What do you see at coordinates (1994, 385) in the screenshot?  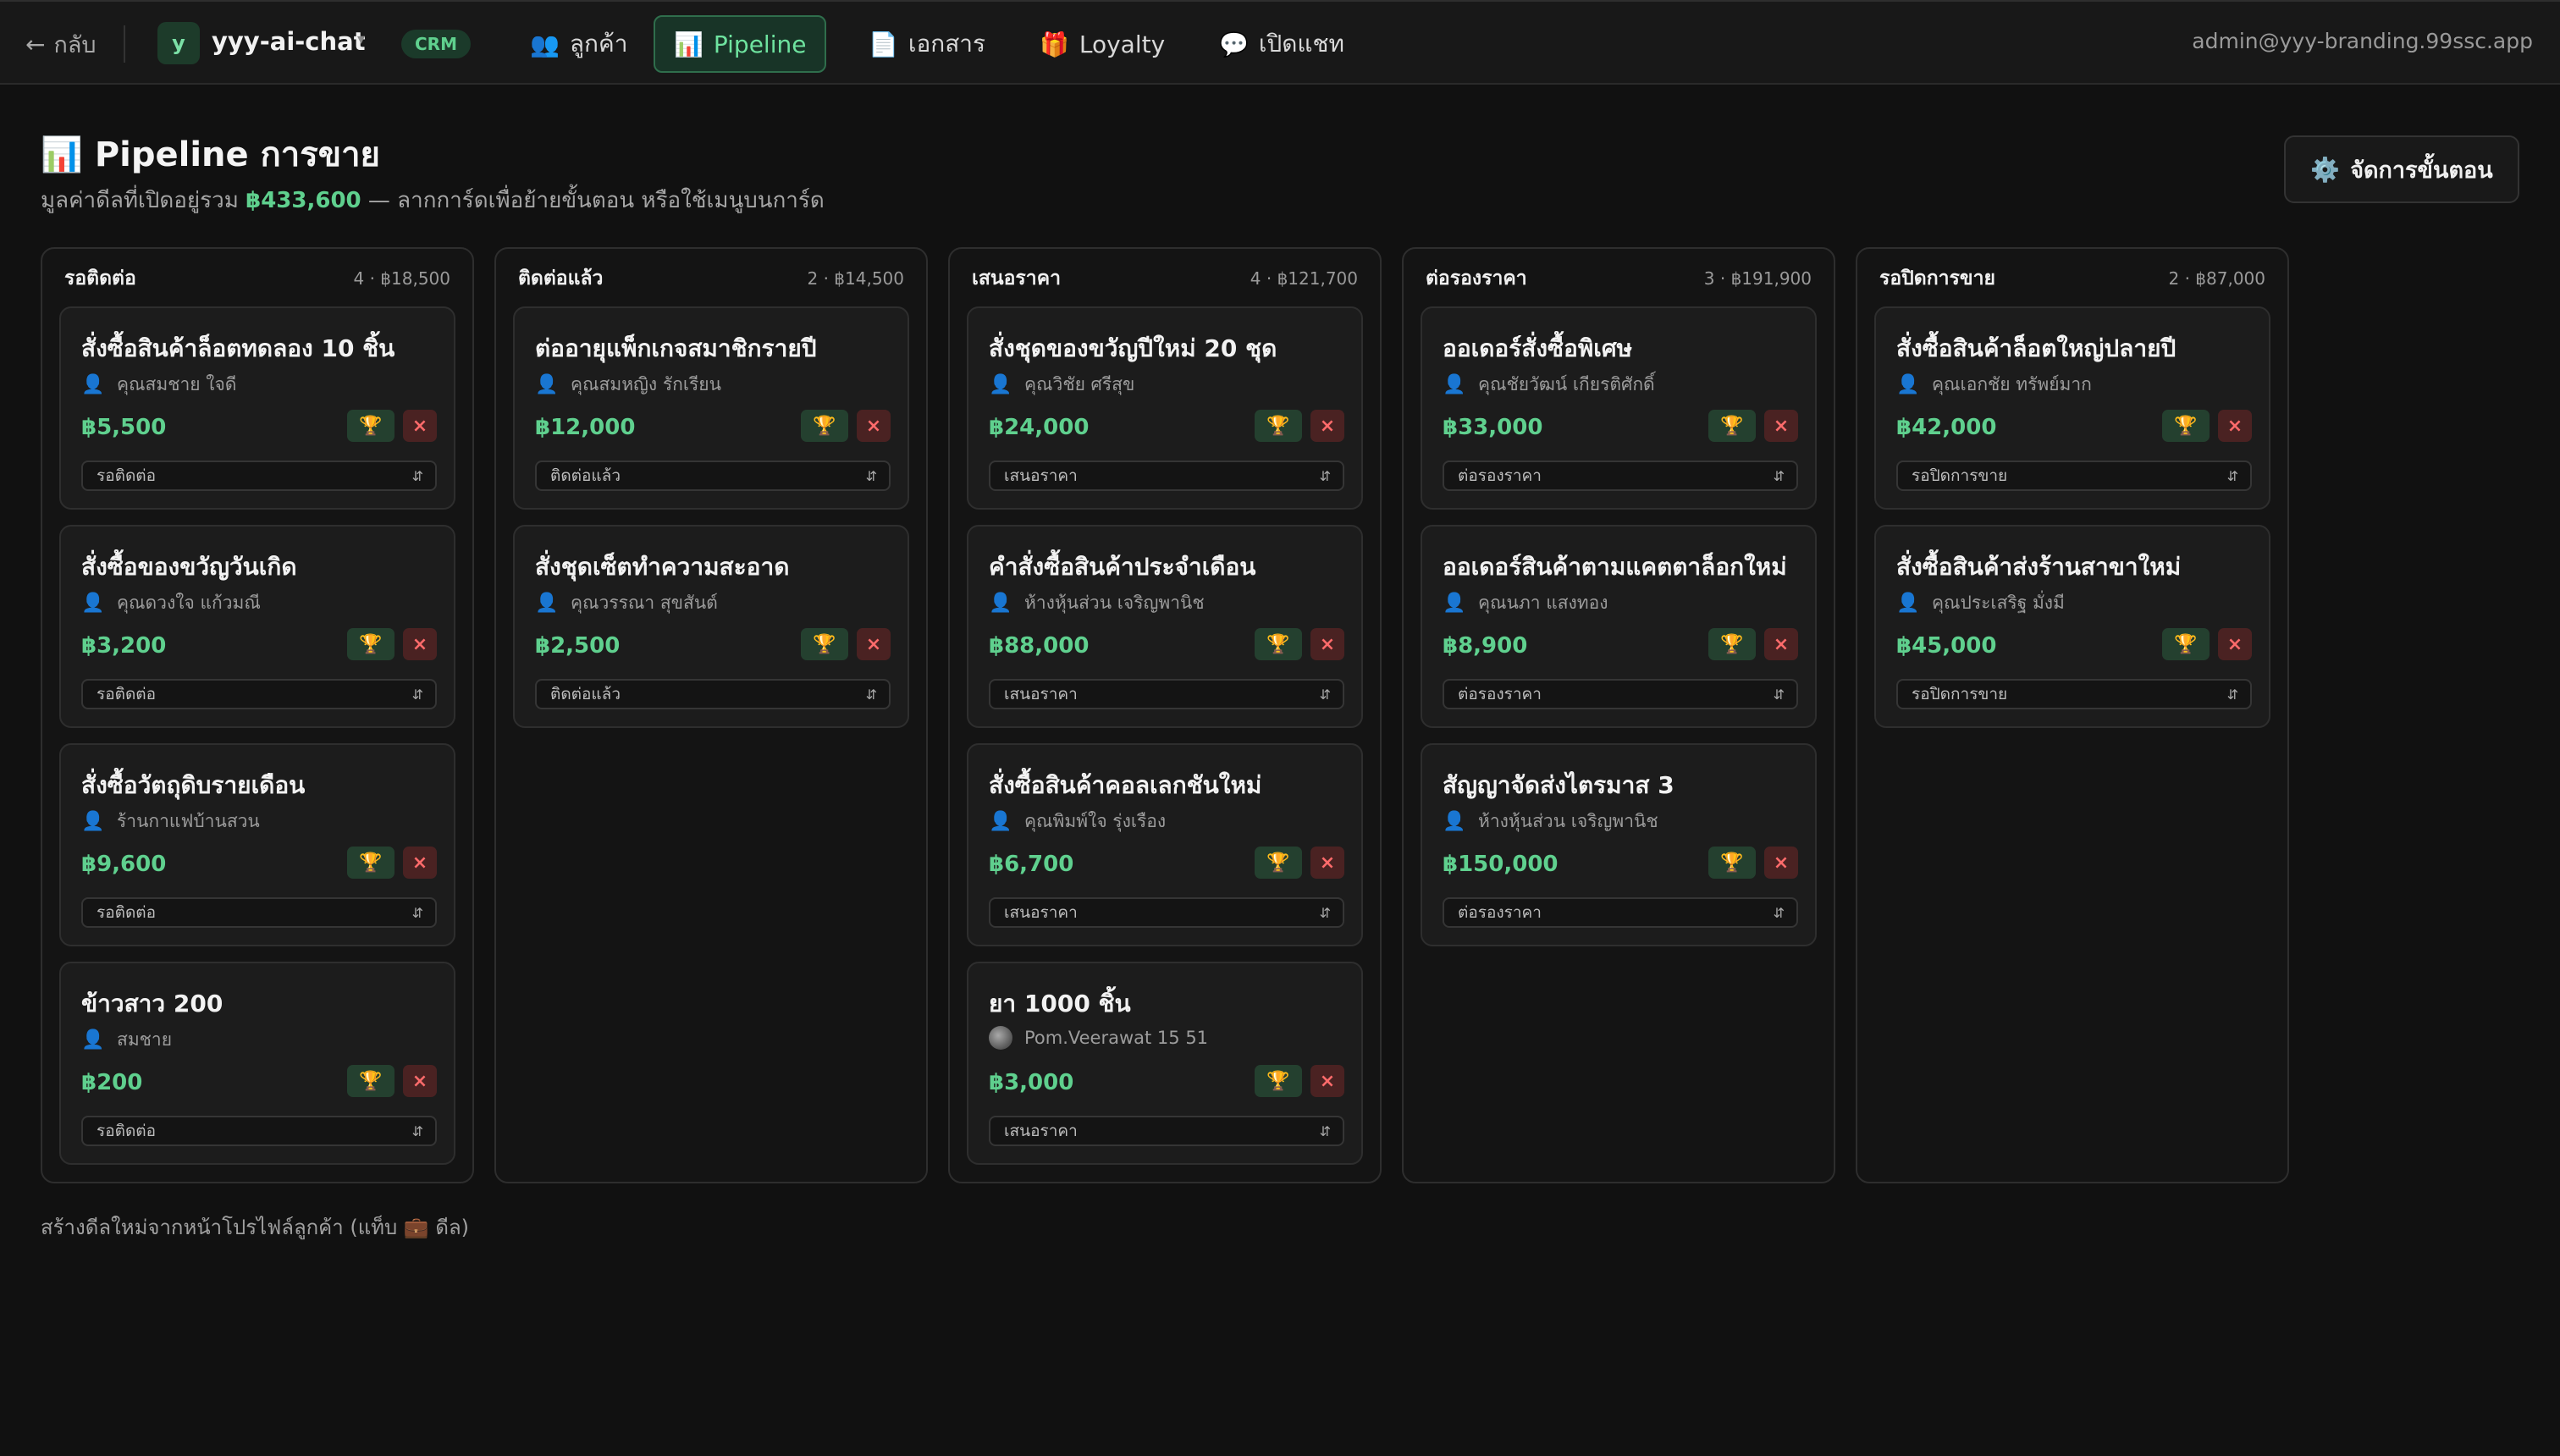 I see `deal-contact: 👤 คุณเอกชัย ทรัพย์มาก` at bounding box center [1994, 385].